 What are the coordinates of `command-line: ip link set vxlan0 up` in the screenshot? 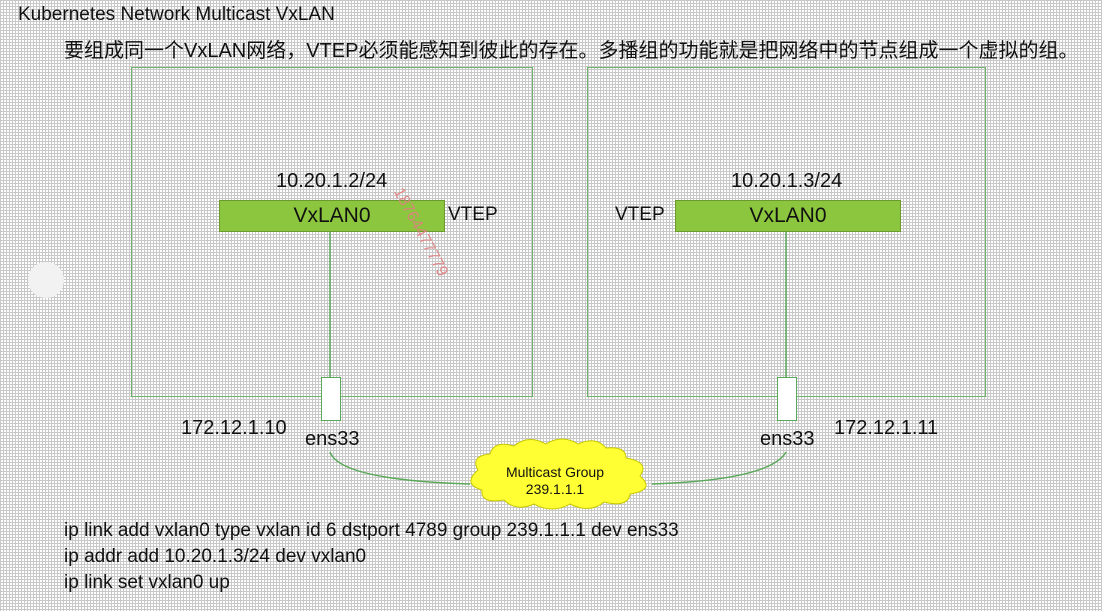 It's located at (147, 582).